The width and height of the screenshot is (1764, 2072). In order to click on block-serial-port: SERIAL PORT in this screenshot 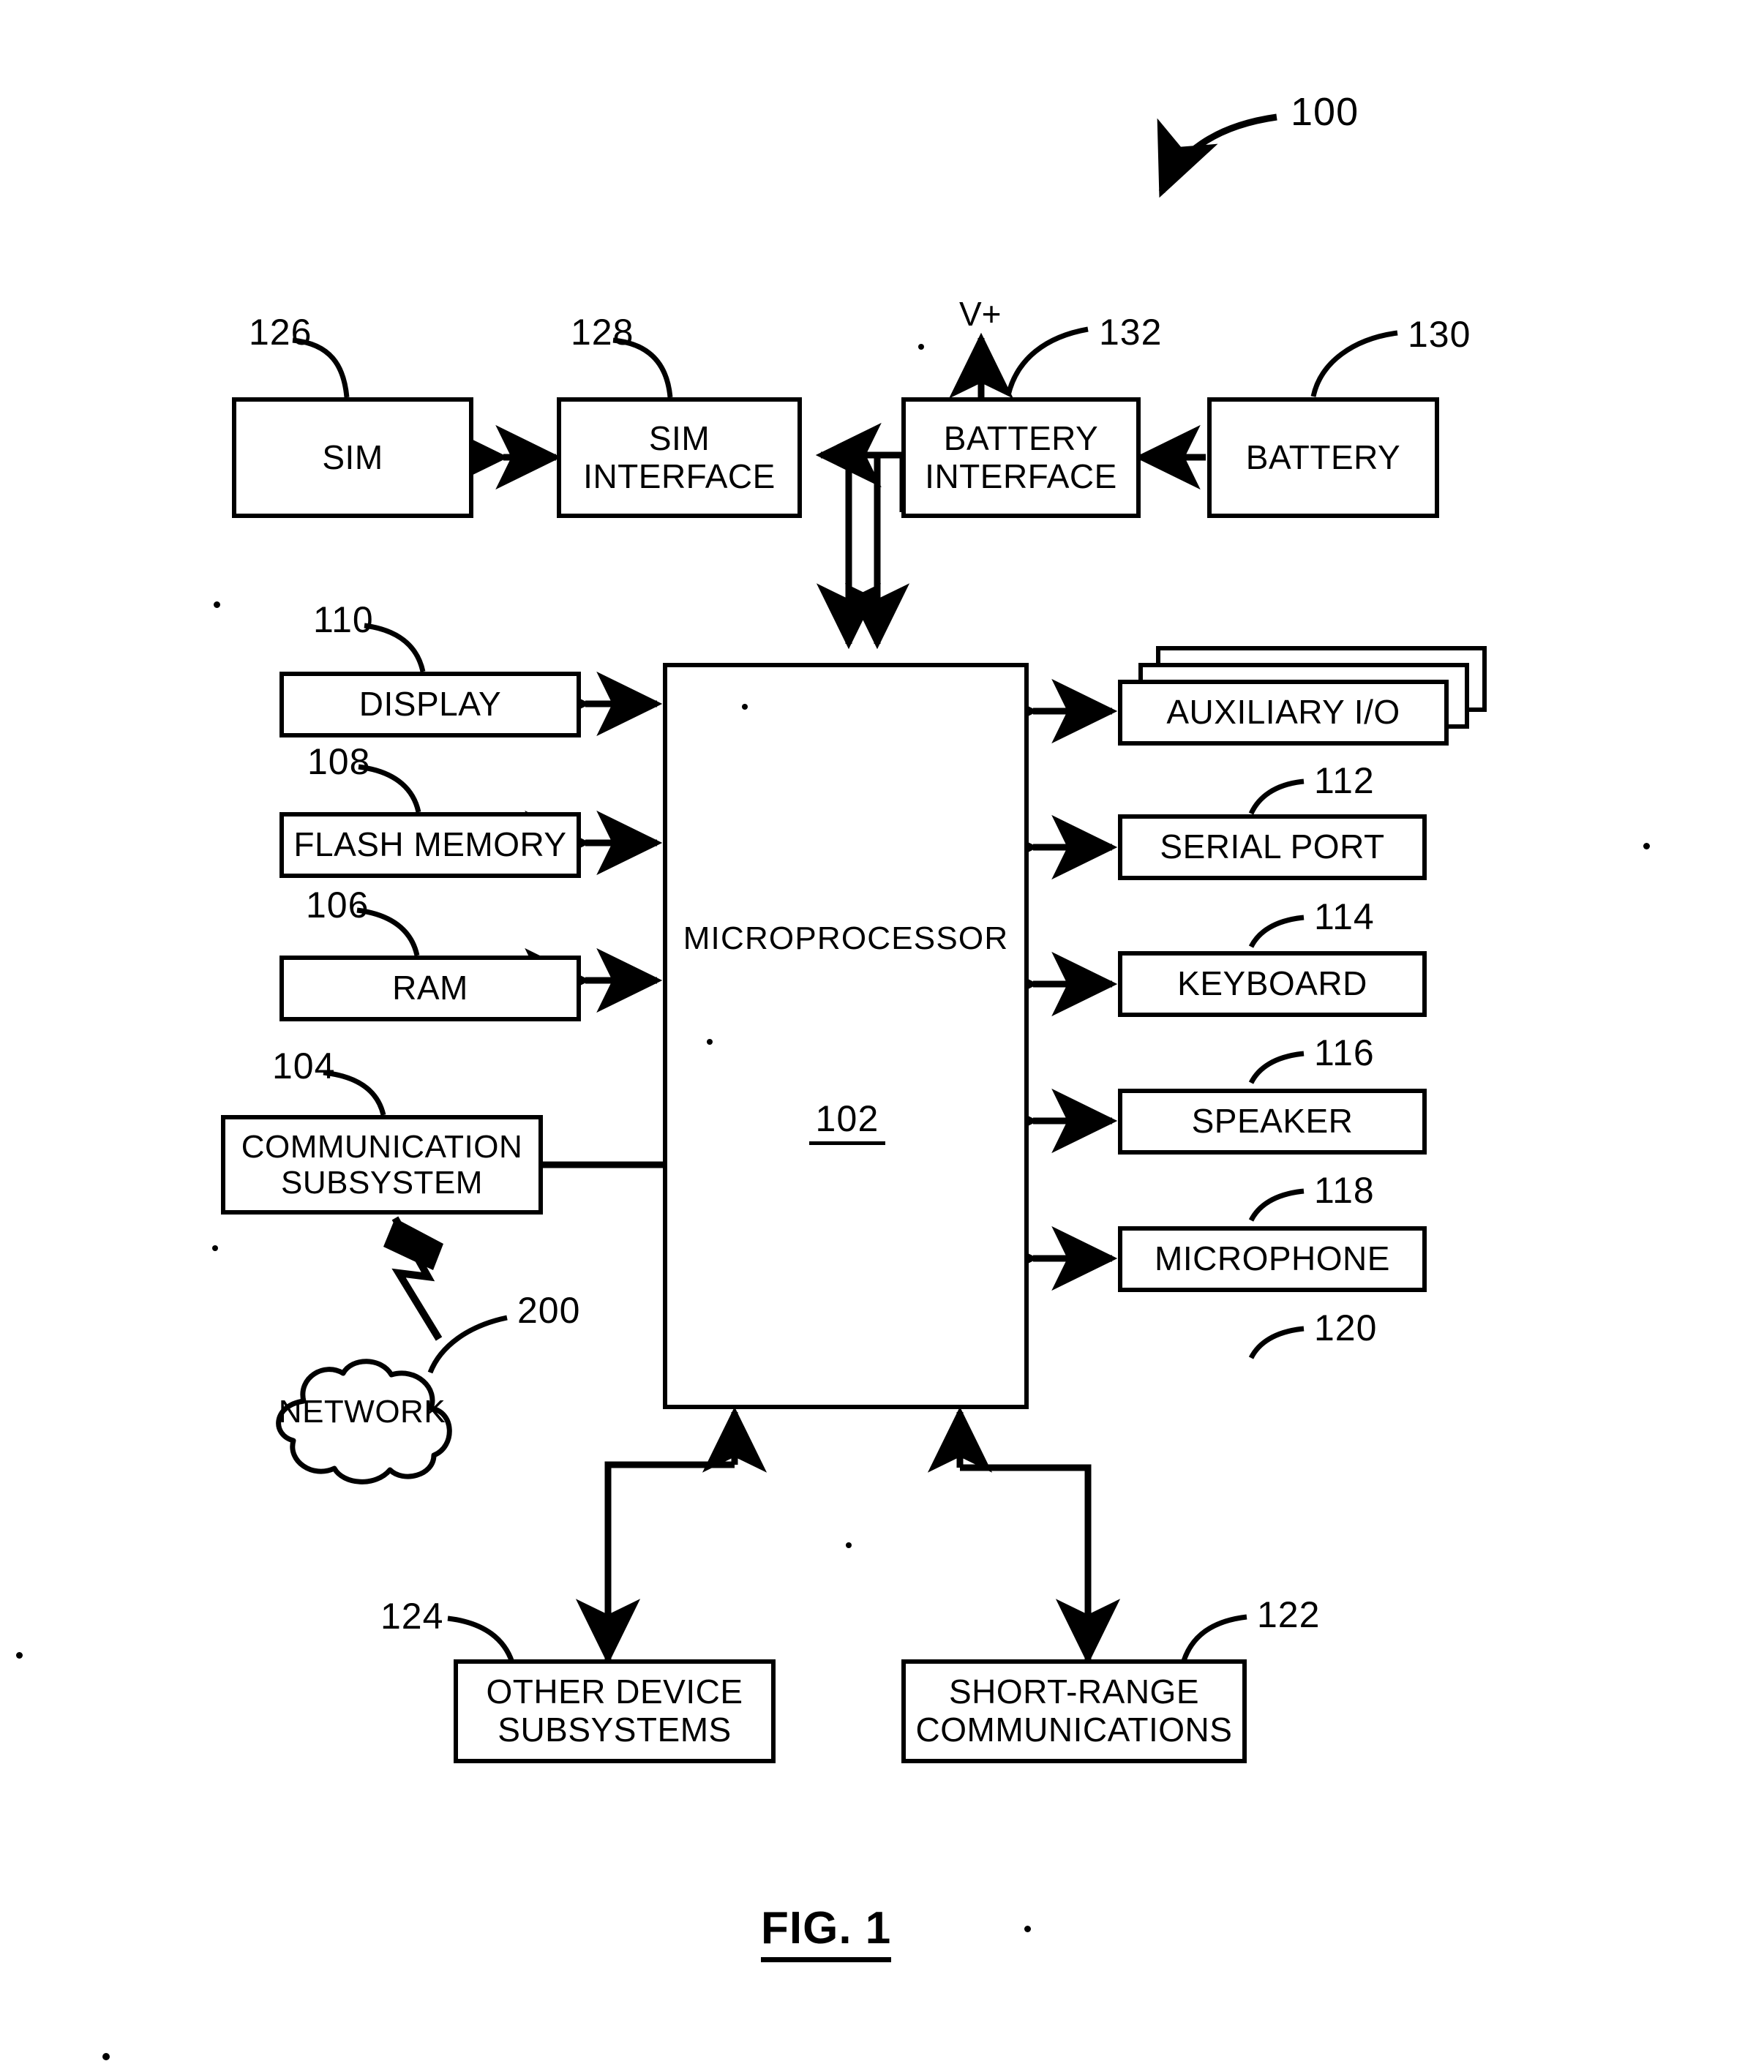, I will do `click(1272, 847)`.